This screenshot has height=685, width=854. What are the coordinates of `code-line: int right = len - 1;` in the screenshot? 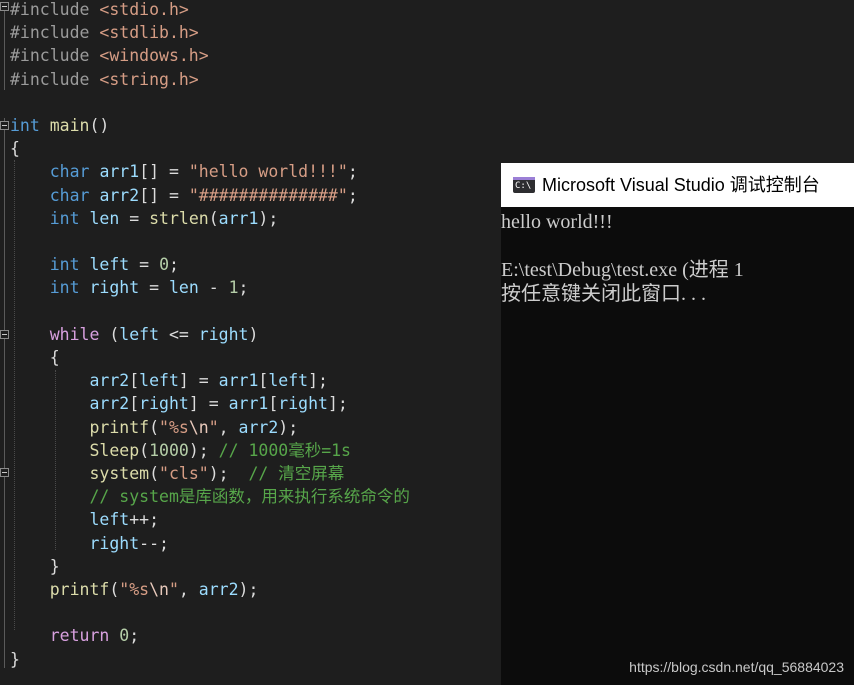 It's located at (129, 287).